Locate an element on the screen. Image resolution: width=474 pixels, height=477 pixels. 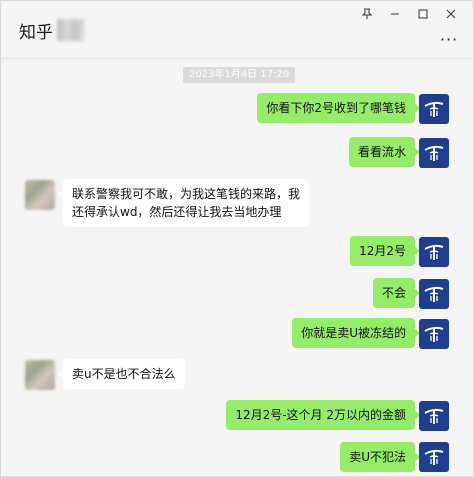
window-controls is located at coordinates (409, 15).